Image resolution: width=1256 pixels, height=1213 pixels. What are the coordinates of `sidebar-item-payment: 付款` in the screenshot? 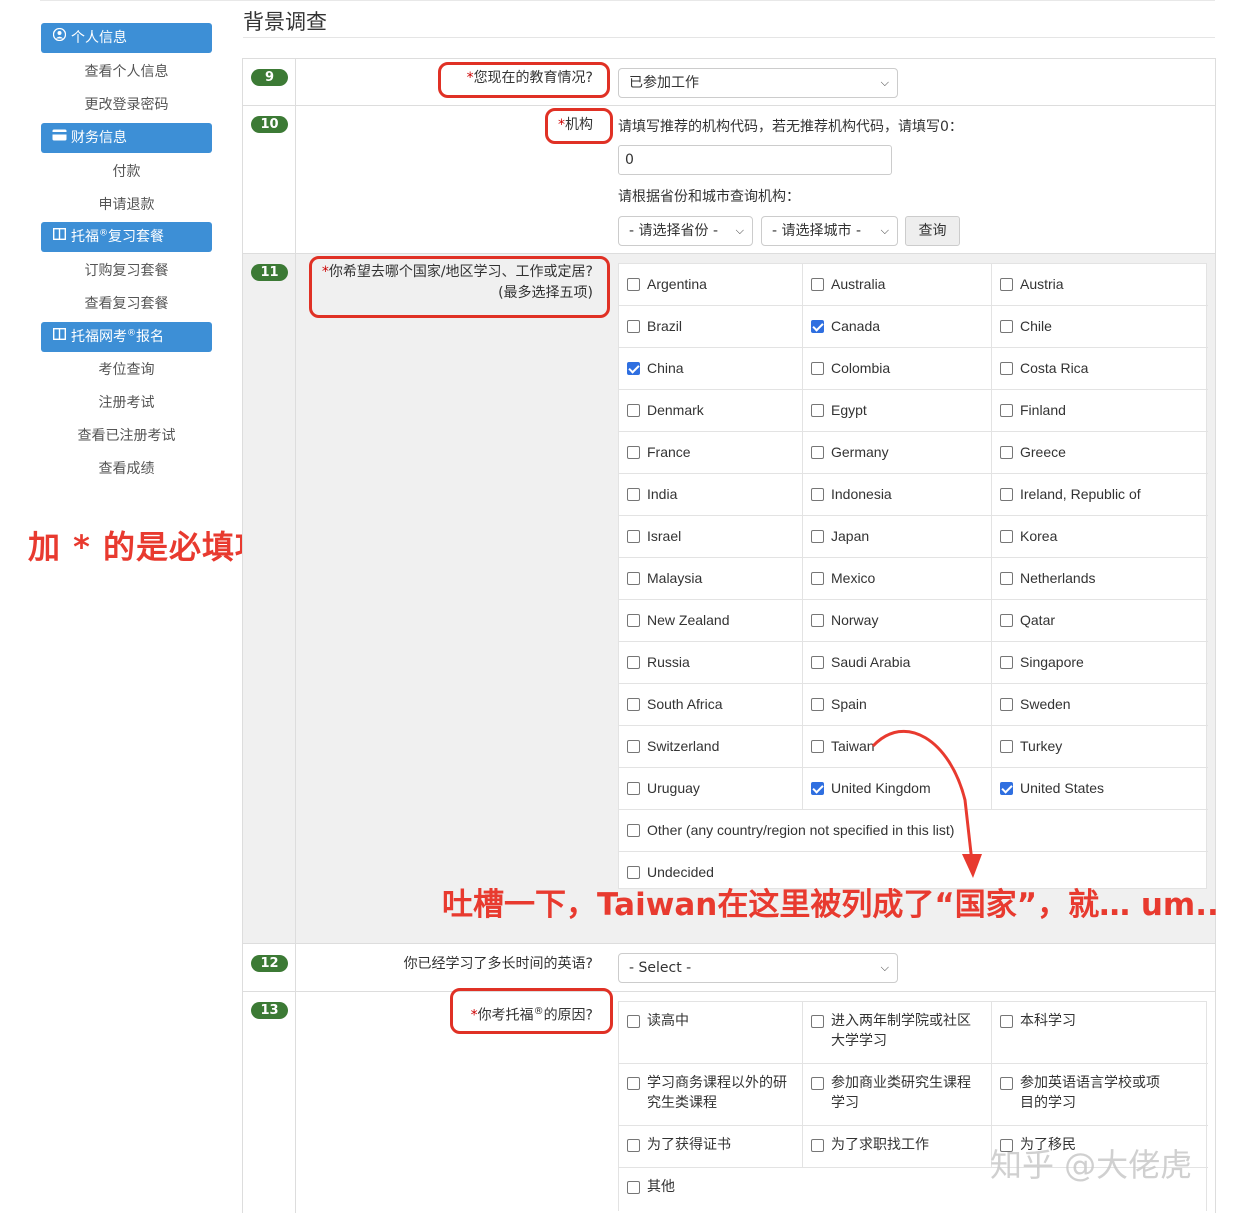 It's located at (126, 172).